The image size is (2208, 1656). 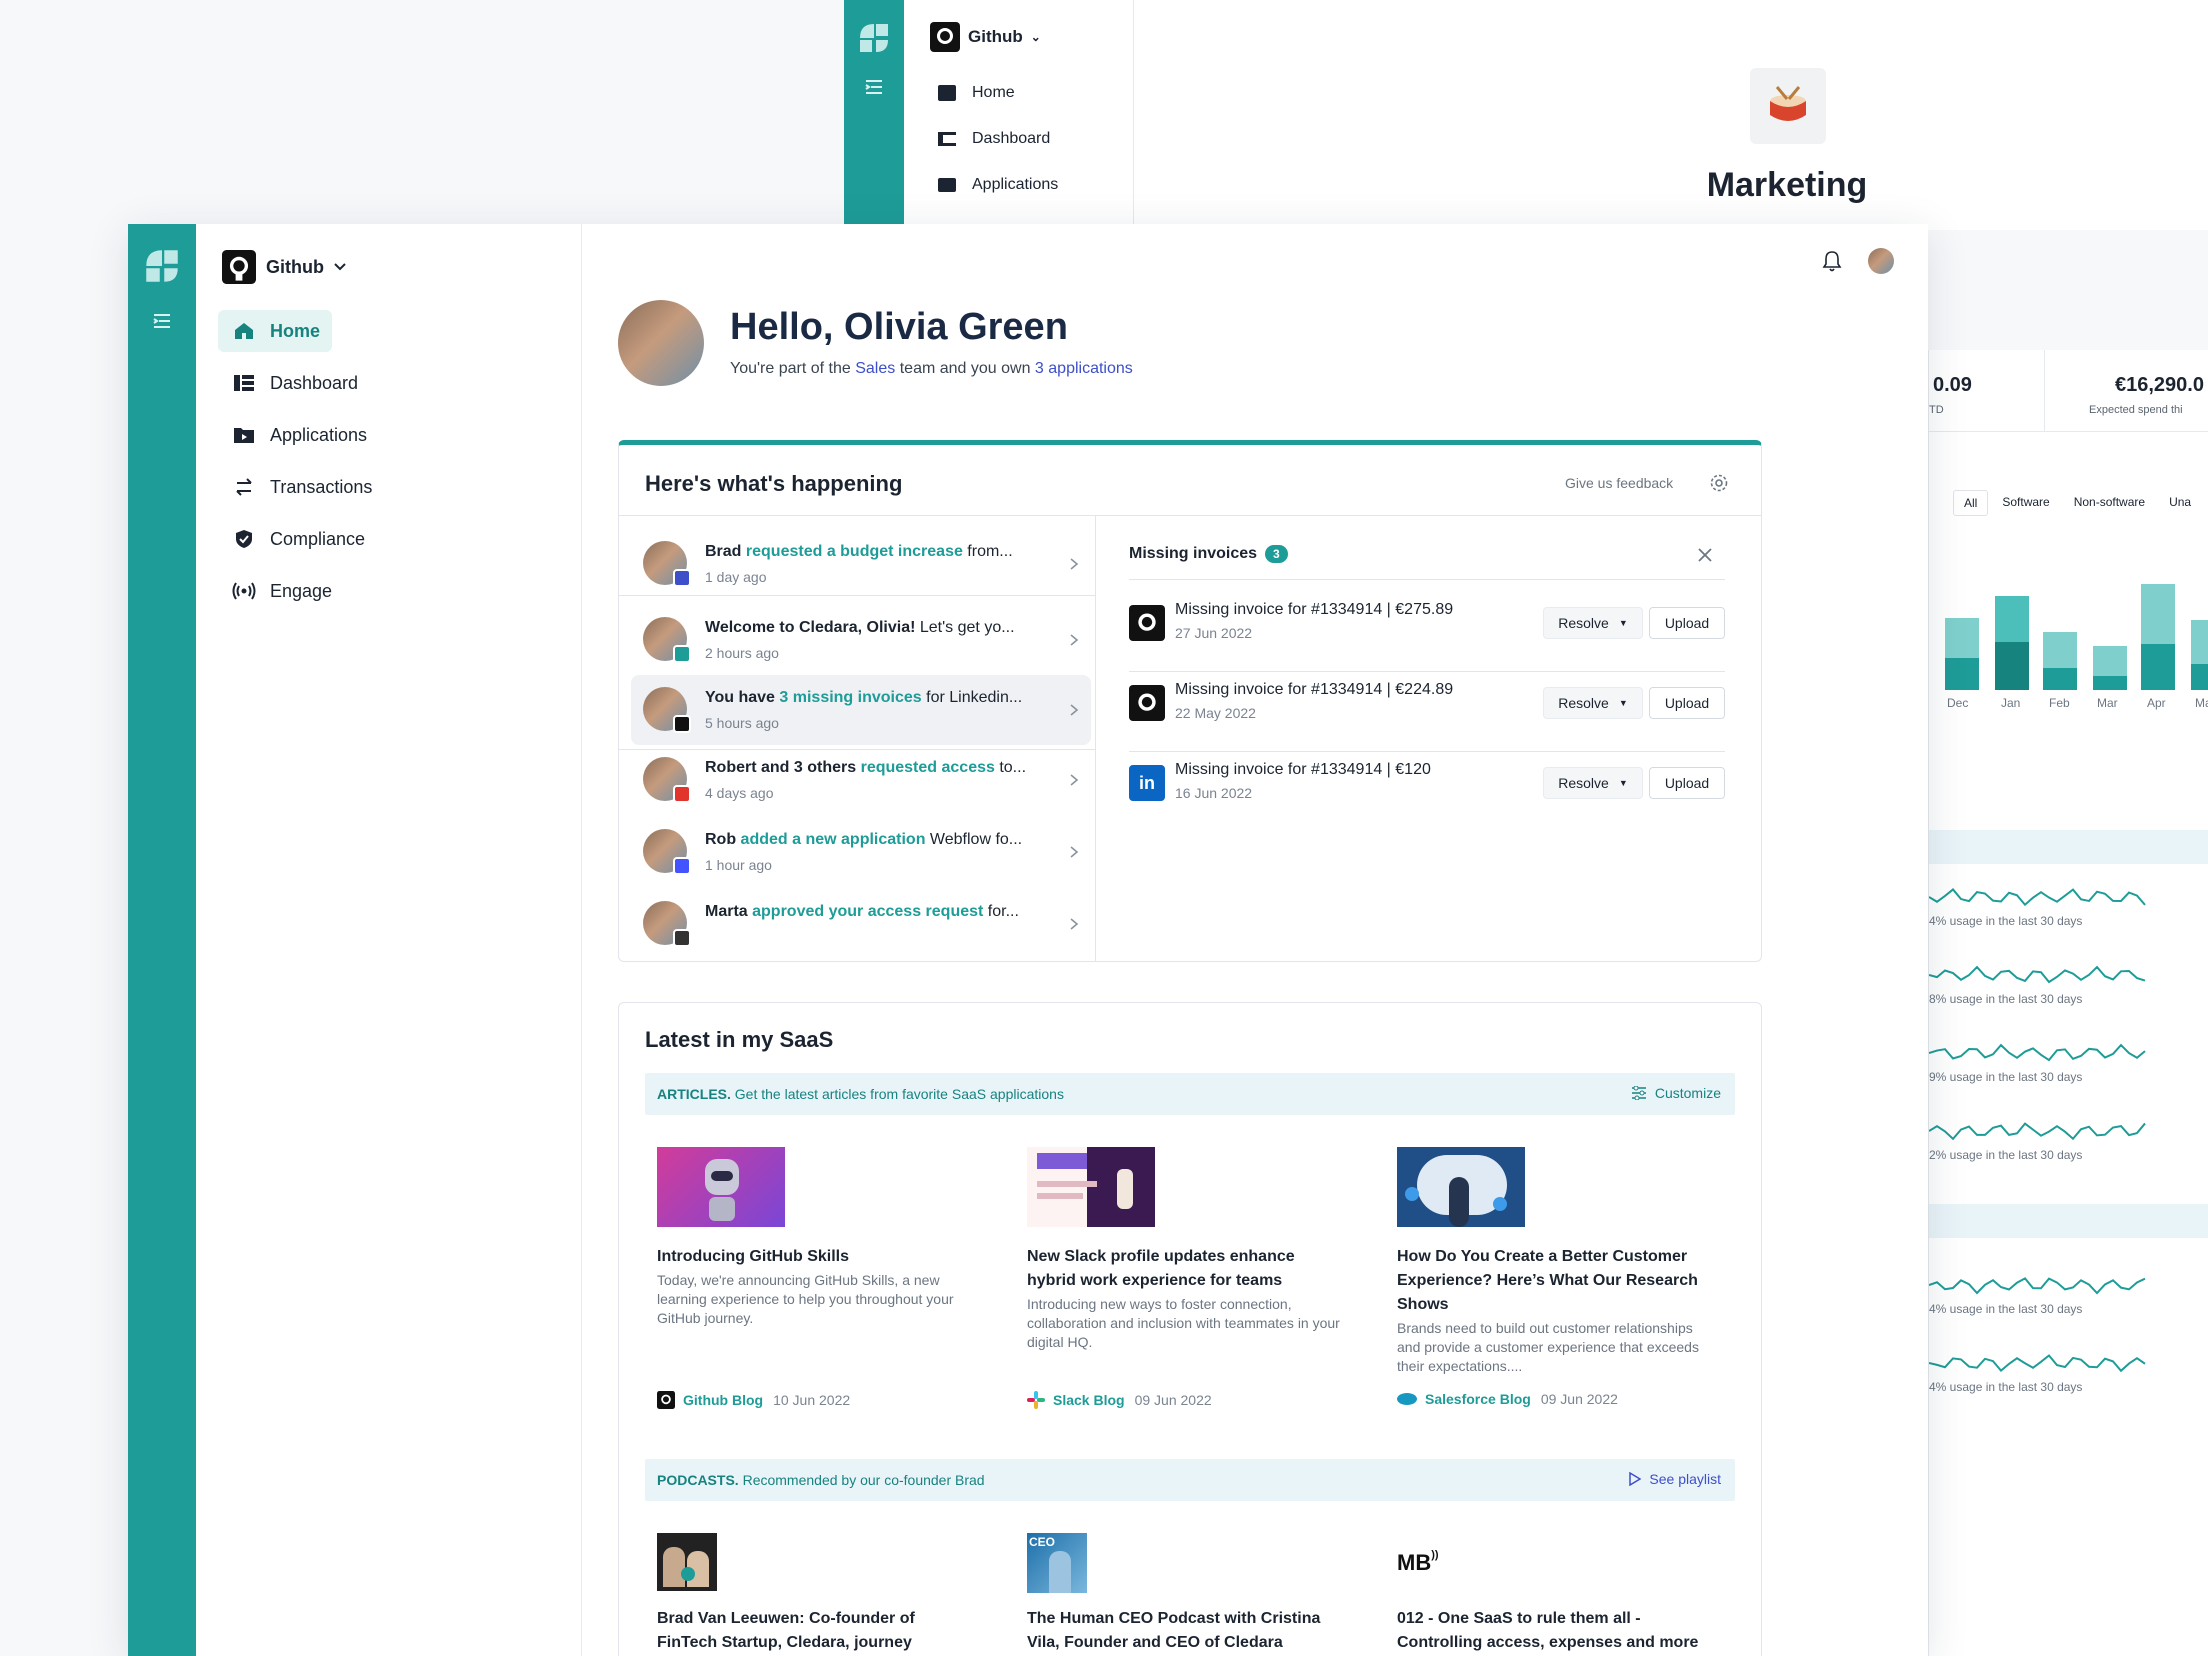 I want to click on bg-nav-home: Home, so click(x=976, y=93).